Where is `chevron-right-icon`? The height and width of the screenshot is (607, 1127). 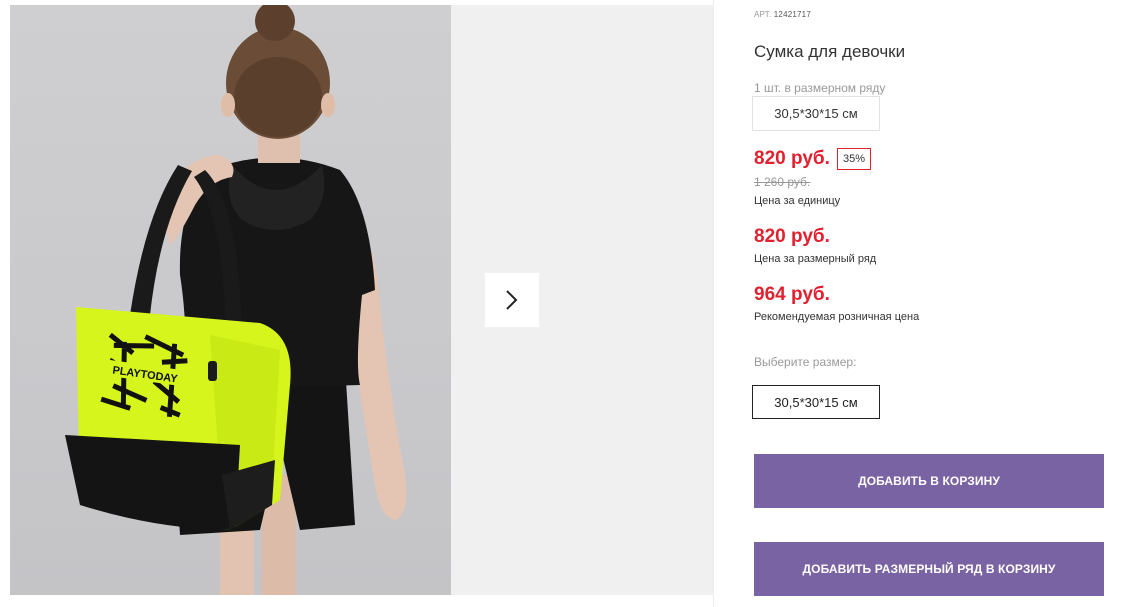 chevron-right-icon is located at coordinates (512, 300).